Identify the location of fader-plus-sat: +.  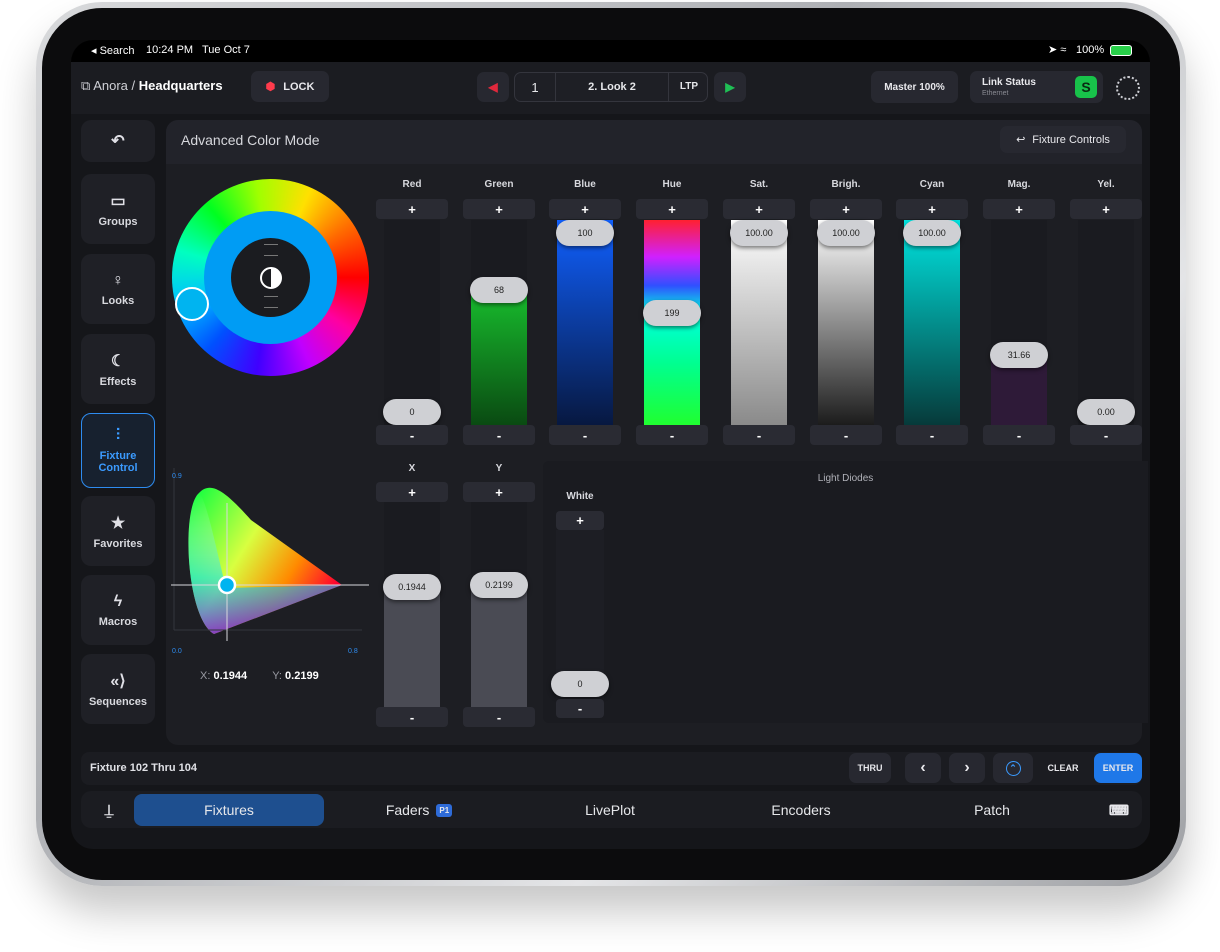
(759, 209).